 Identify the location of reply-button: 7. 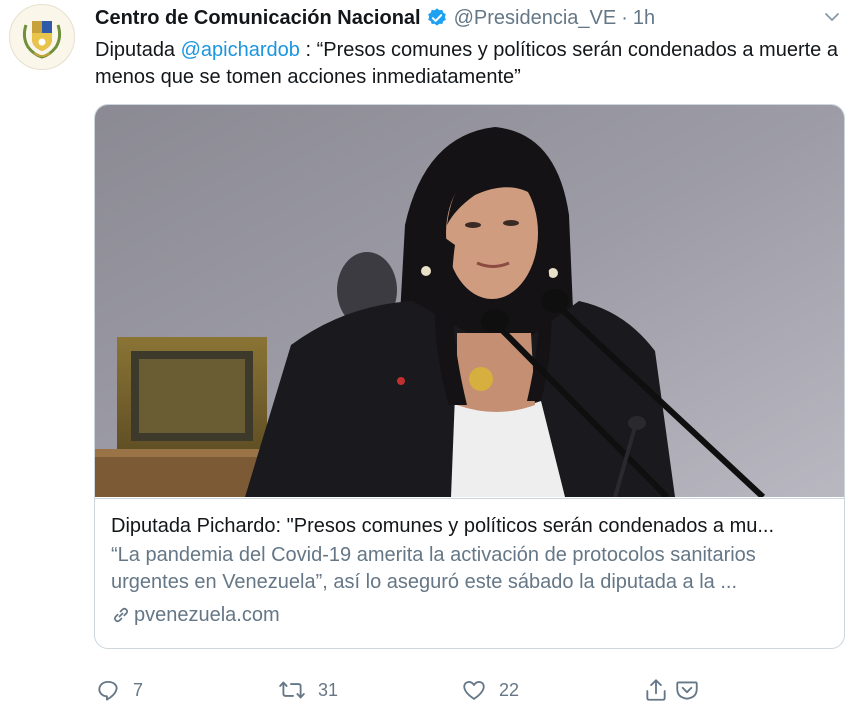
(119, 690).